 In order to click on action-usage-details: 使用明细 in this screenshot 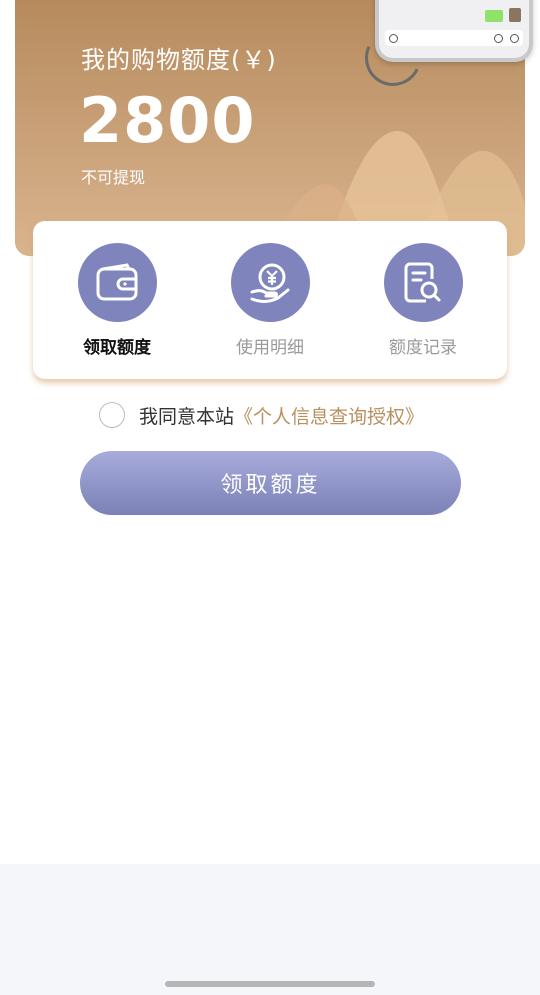, I will do `click(270, 300)`.